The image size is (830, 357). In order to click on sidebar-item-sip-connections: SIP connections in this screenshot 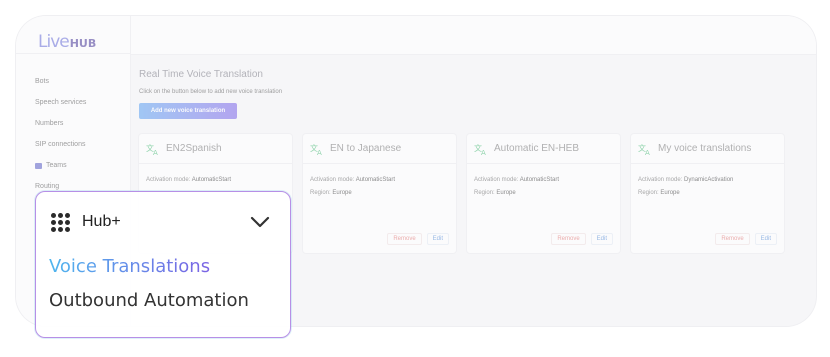, I will do `click(80, 144)`.